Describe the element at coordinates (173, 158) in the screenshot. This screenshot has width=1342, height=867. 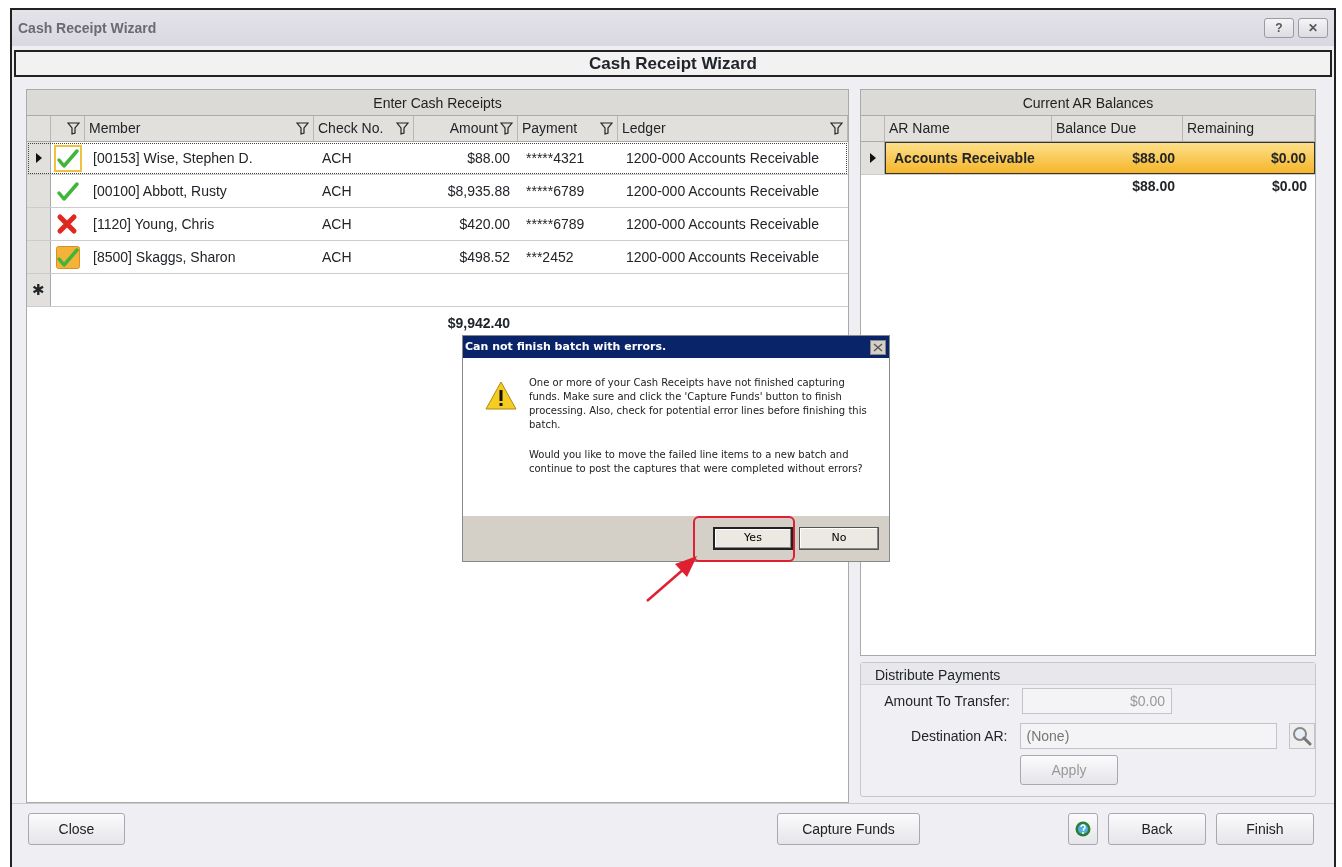
I see `table-cell-text: [00153] Wise, Stephen D.` at that location.